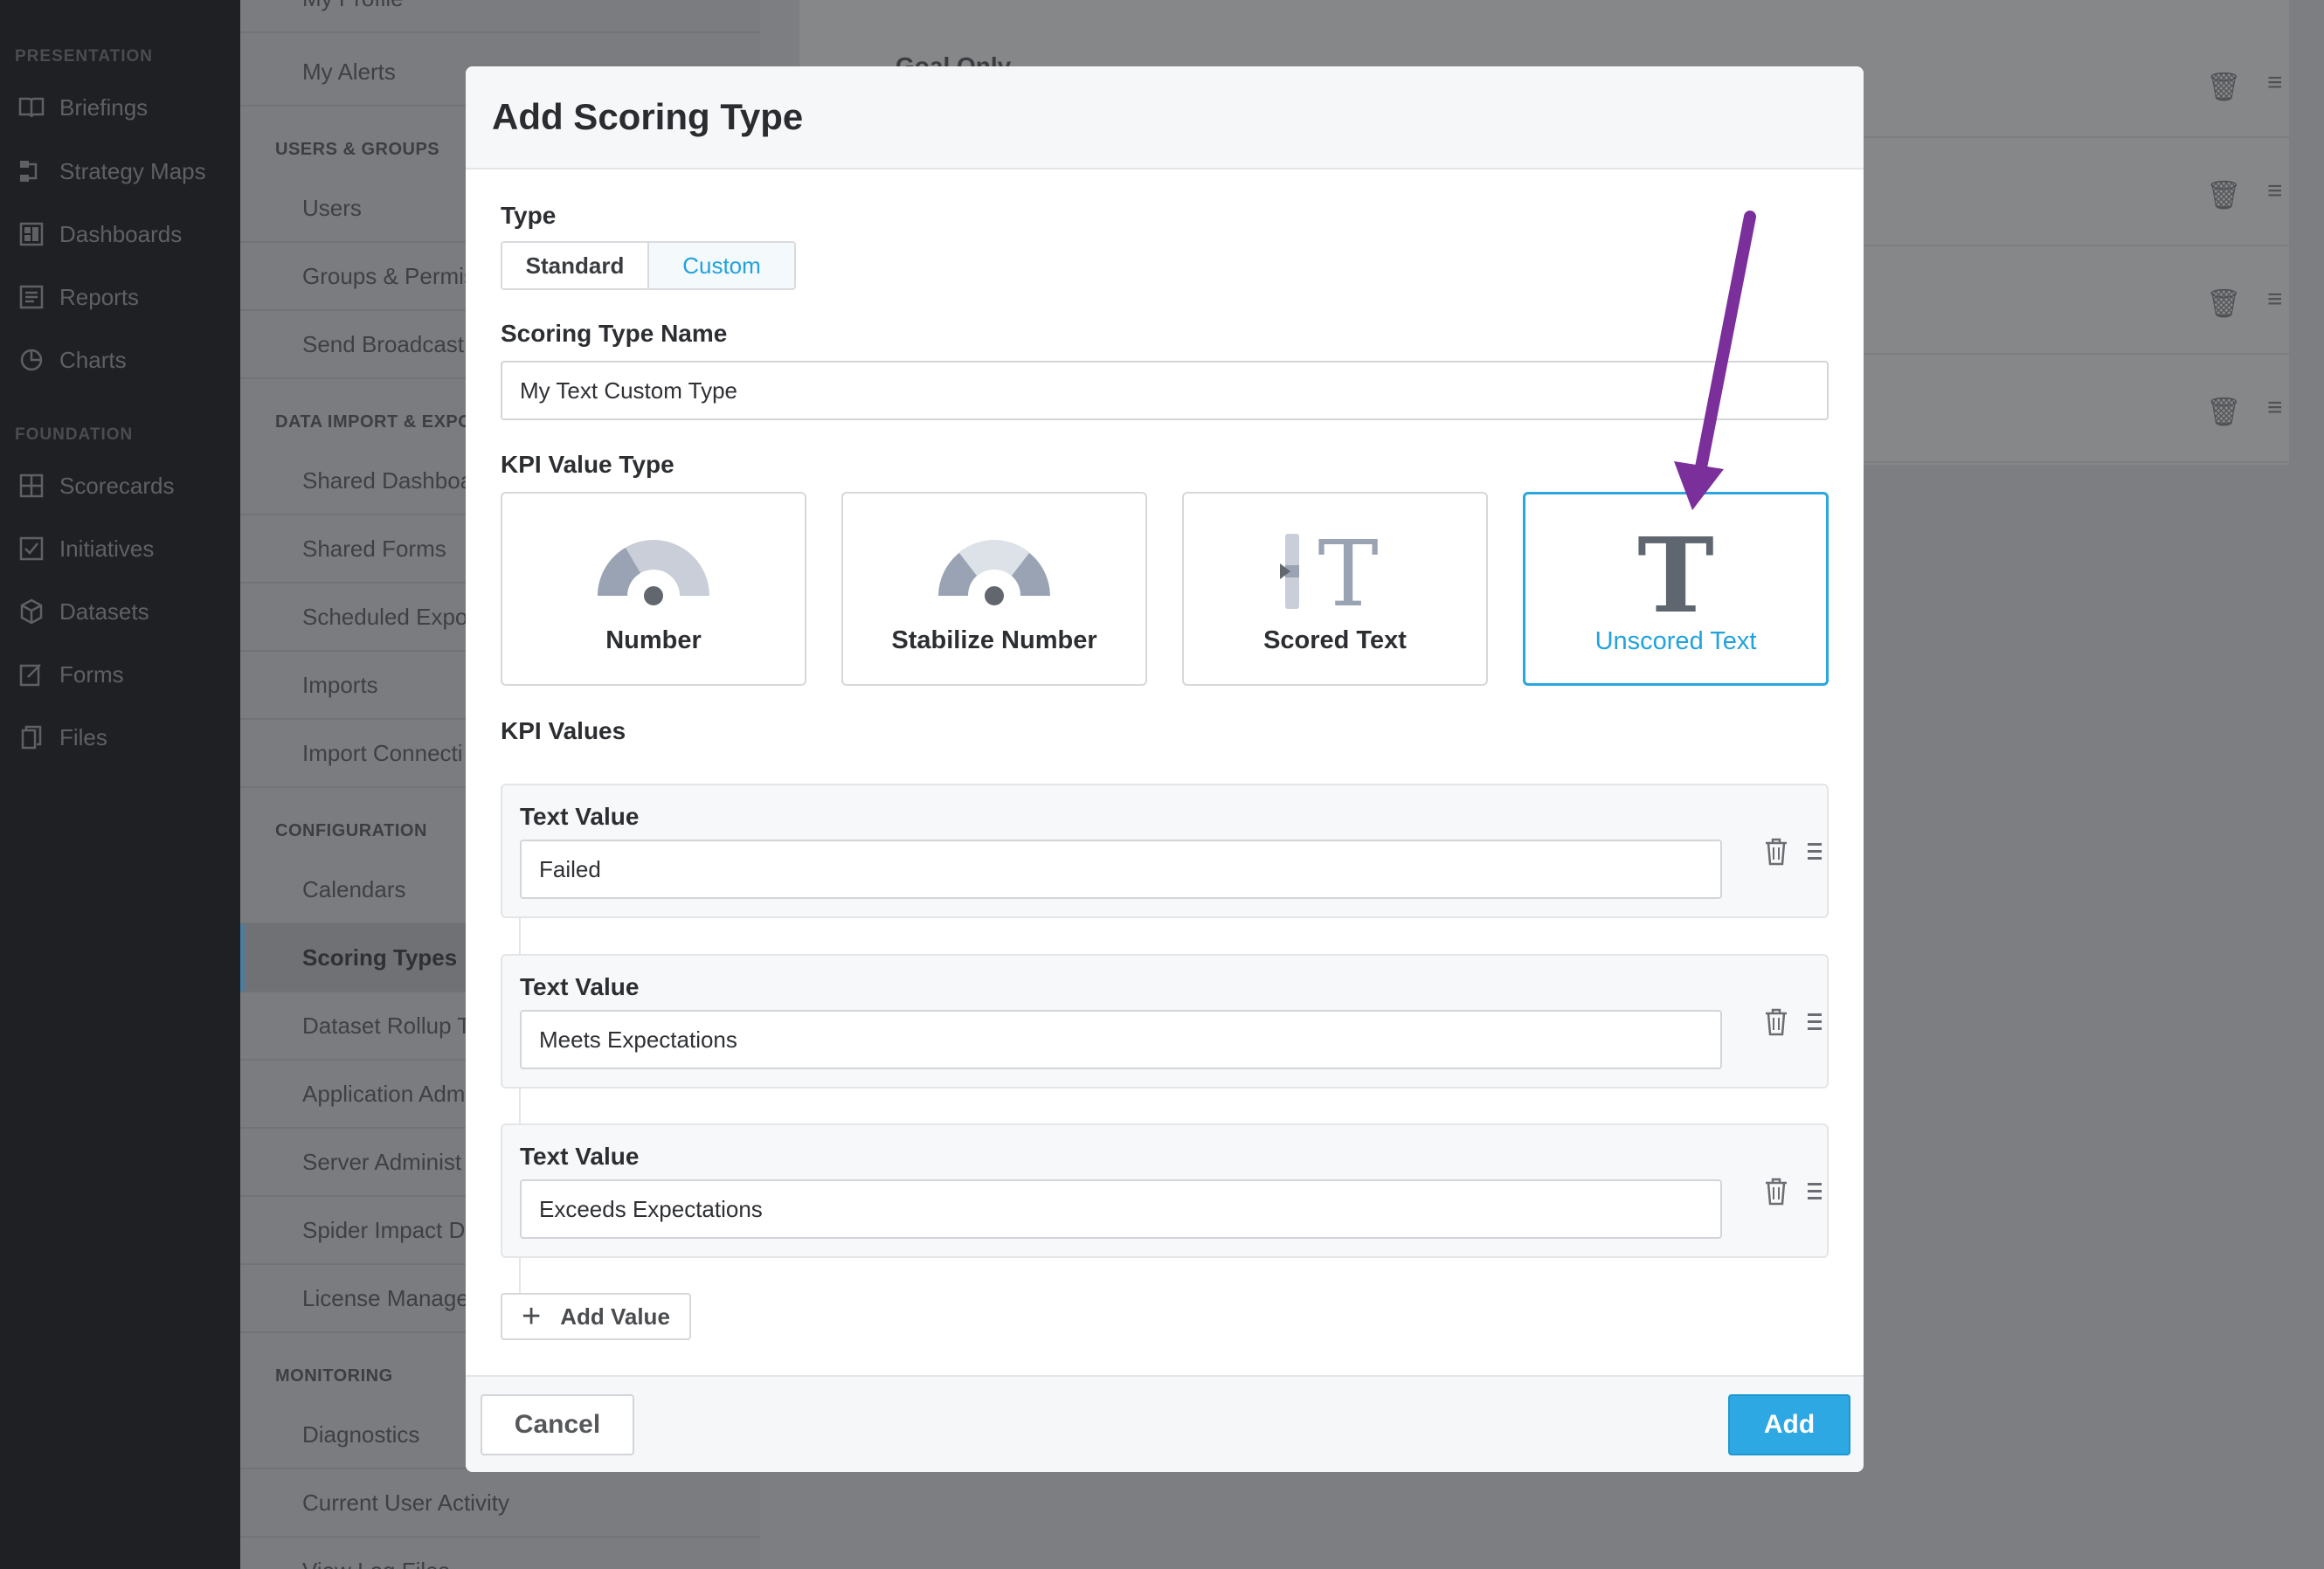  What do you see at coordinates (133, 170) in the screenshot?
I see `nav-item-label: Strategy Maps` at bounding box center [133, 170].